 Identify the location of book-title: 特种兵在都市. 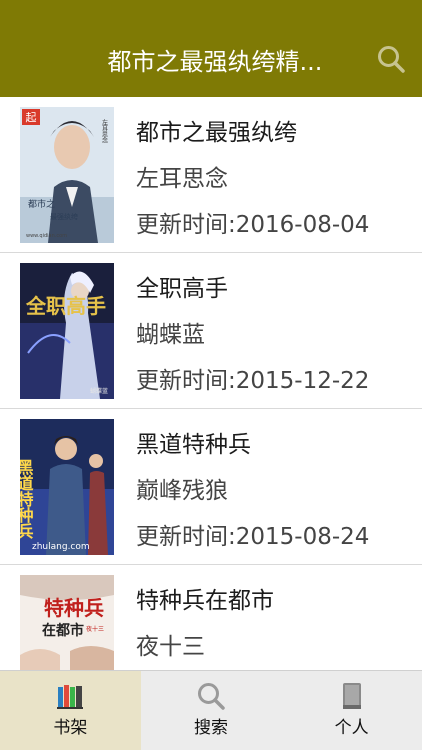
(205, 601).